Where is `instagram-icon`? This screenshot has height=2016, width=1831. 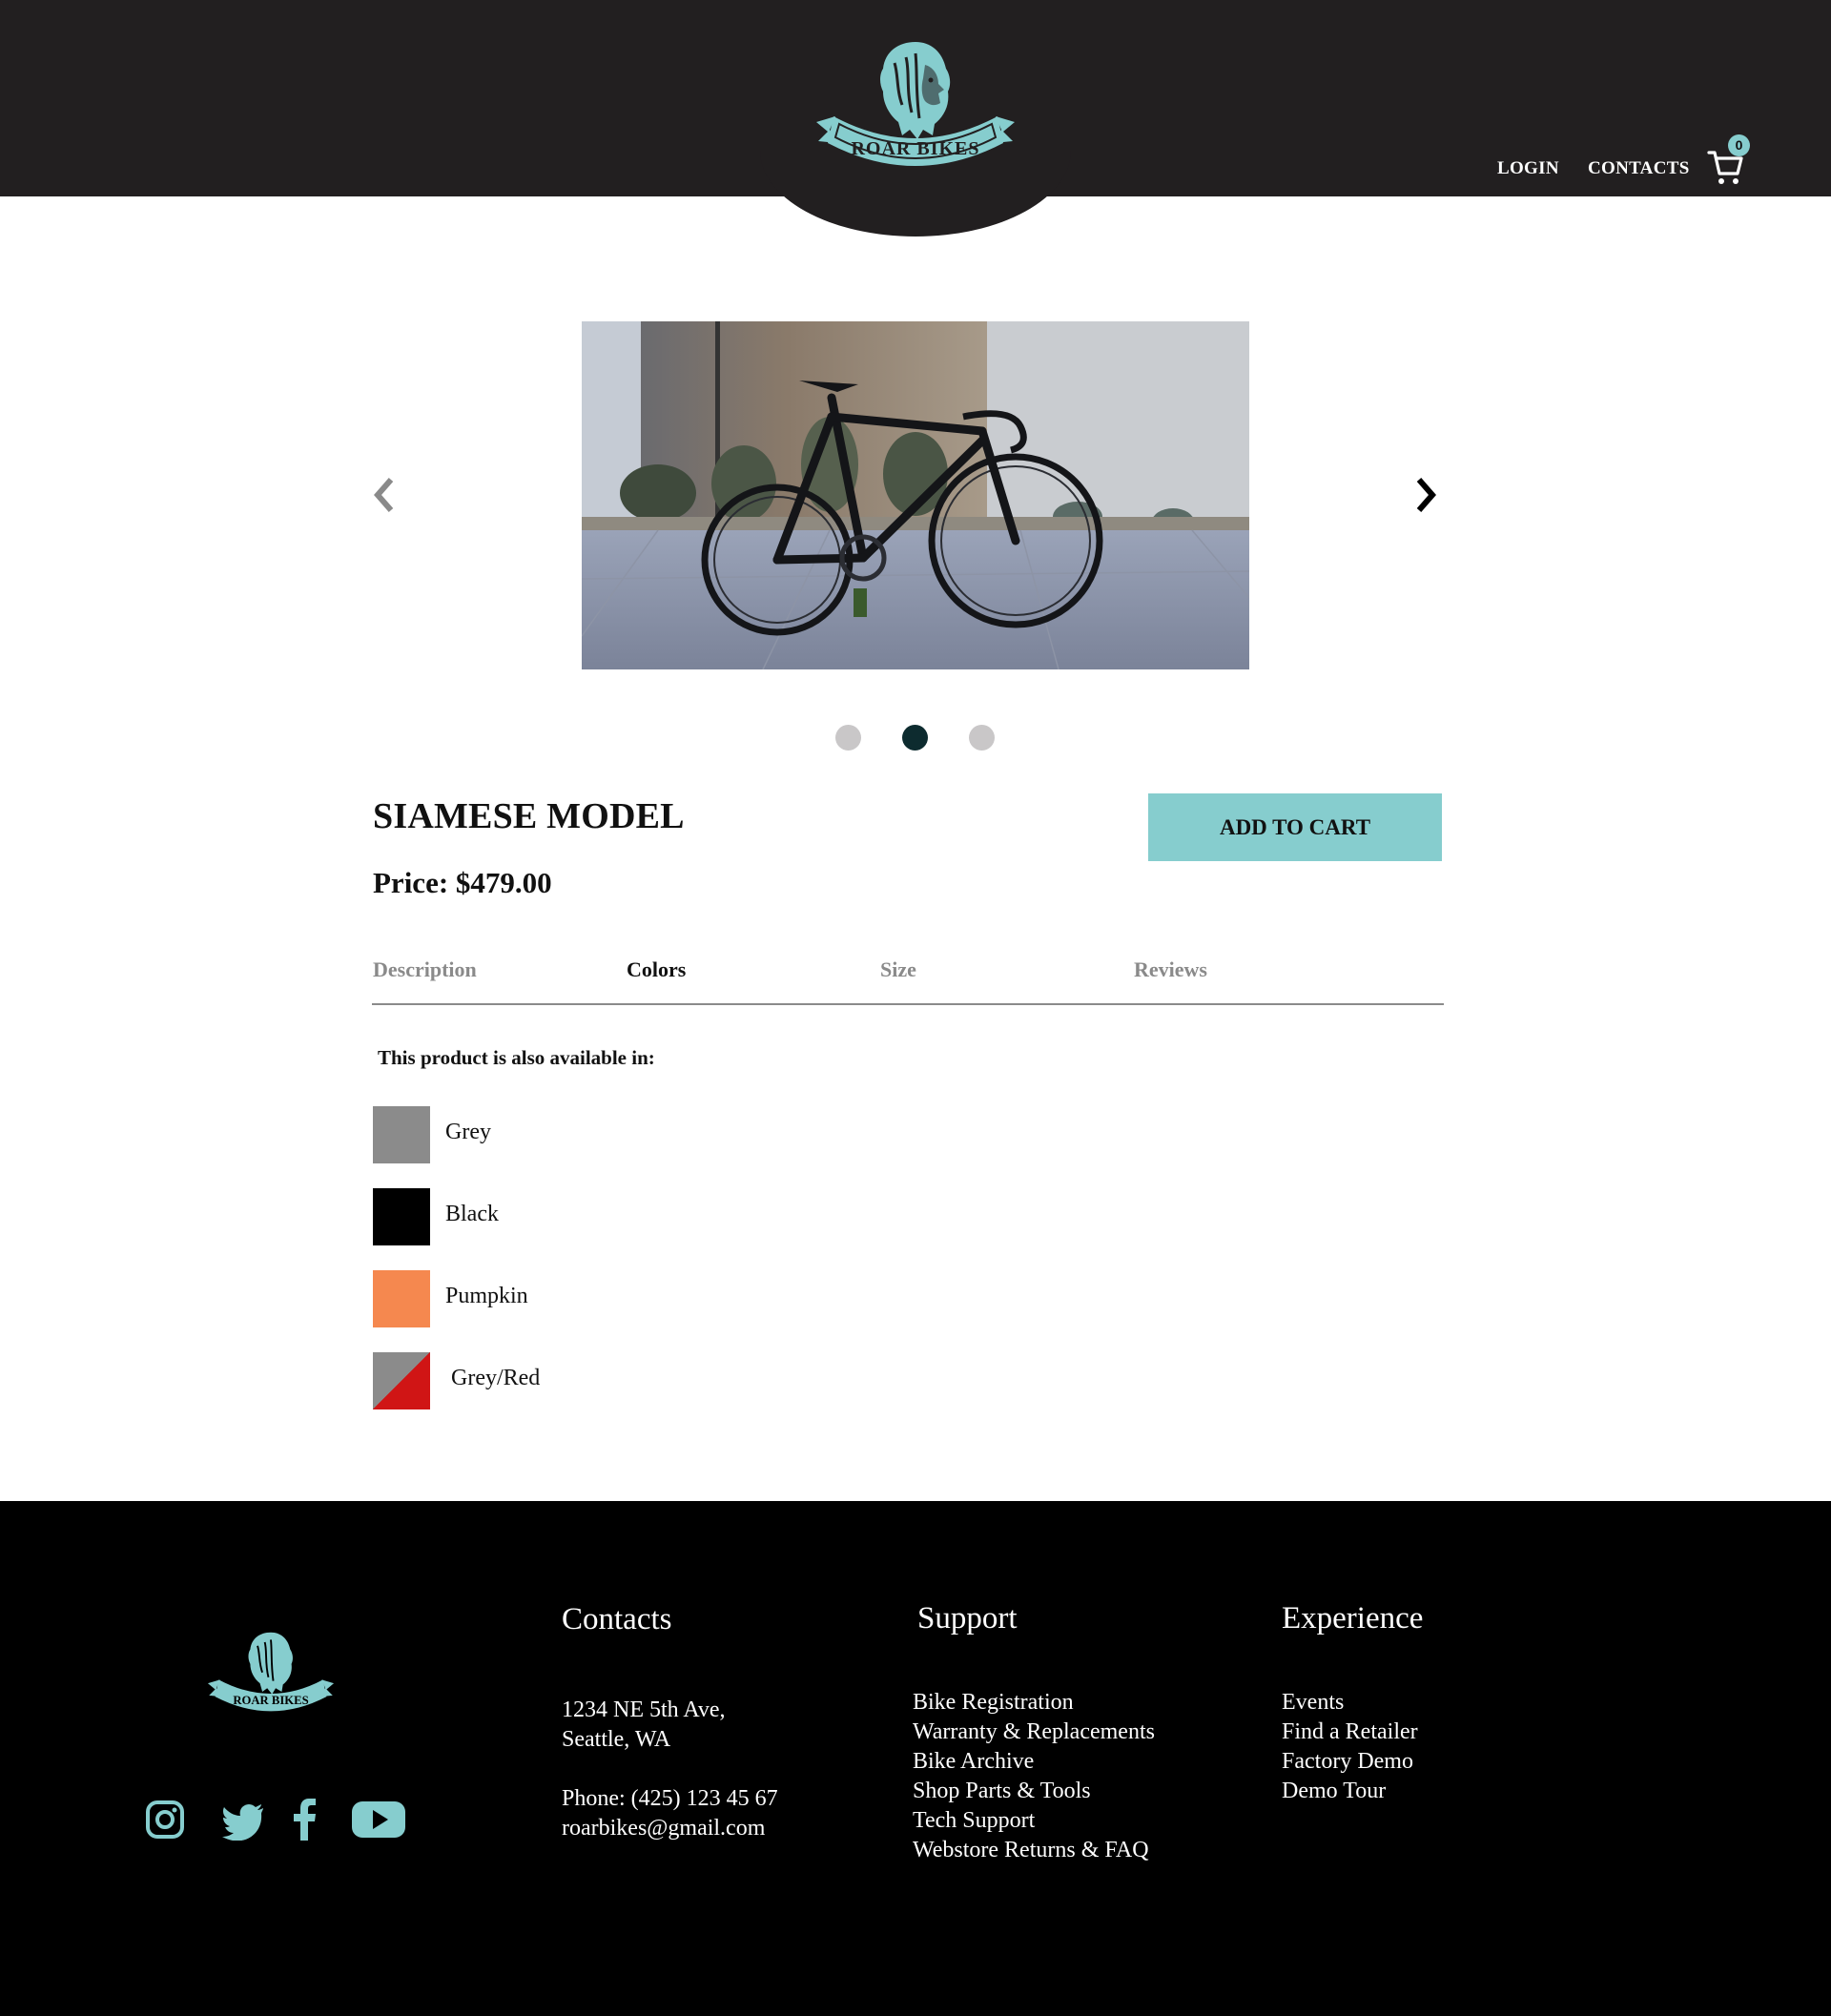 instagram-icon is located at coordinates (165, 1820).